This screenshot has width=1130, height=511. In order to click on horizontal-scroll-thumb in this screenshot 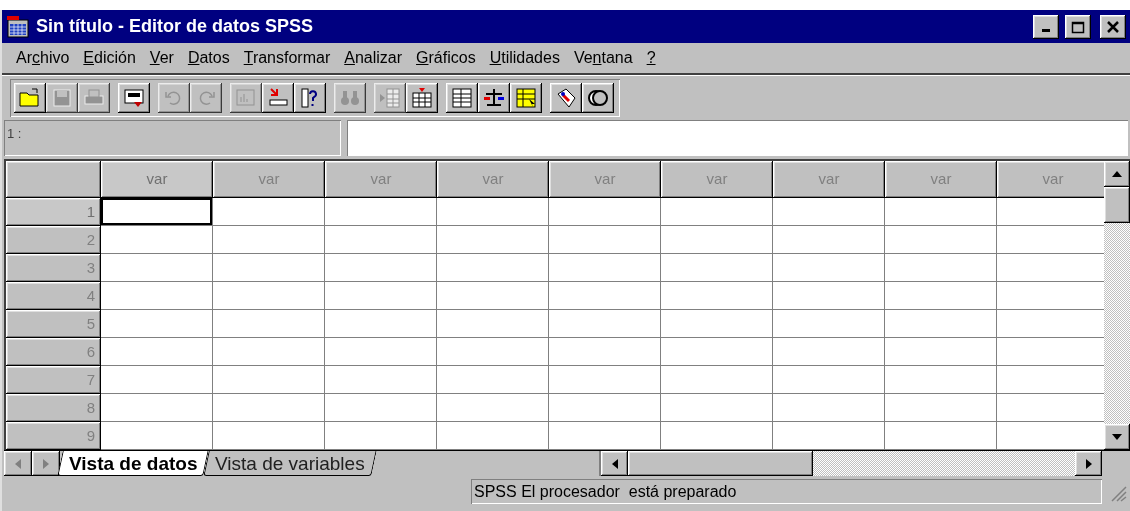, I will do `click(720, 463)`.